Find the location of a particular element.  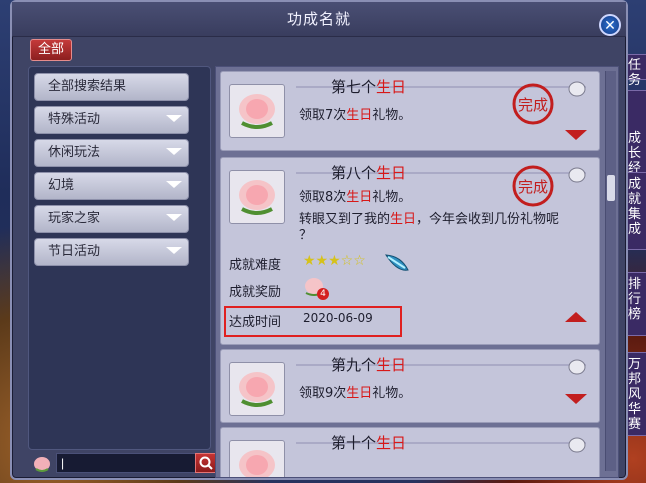

search-icon is located at coordinates (206, 463).